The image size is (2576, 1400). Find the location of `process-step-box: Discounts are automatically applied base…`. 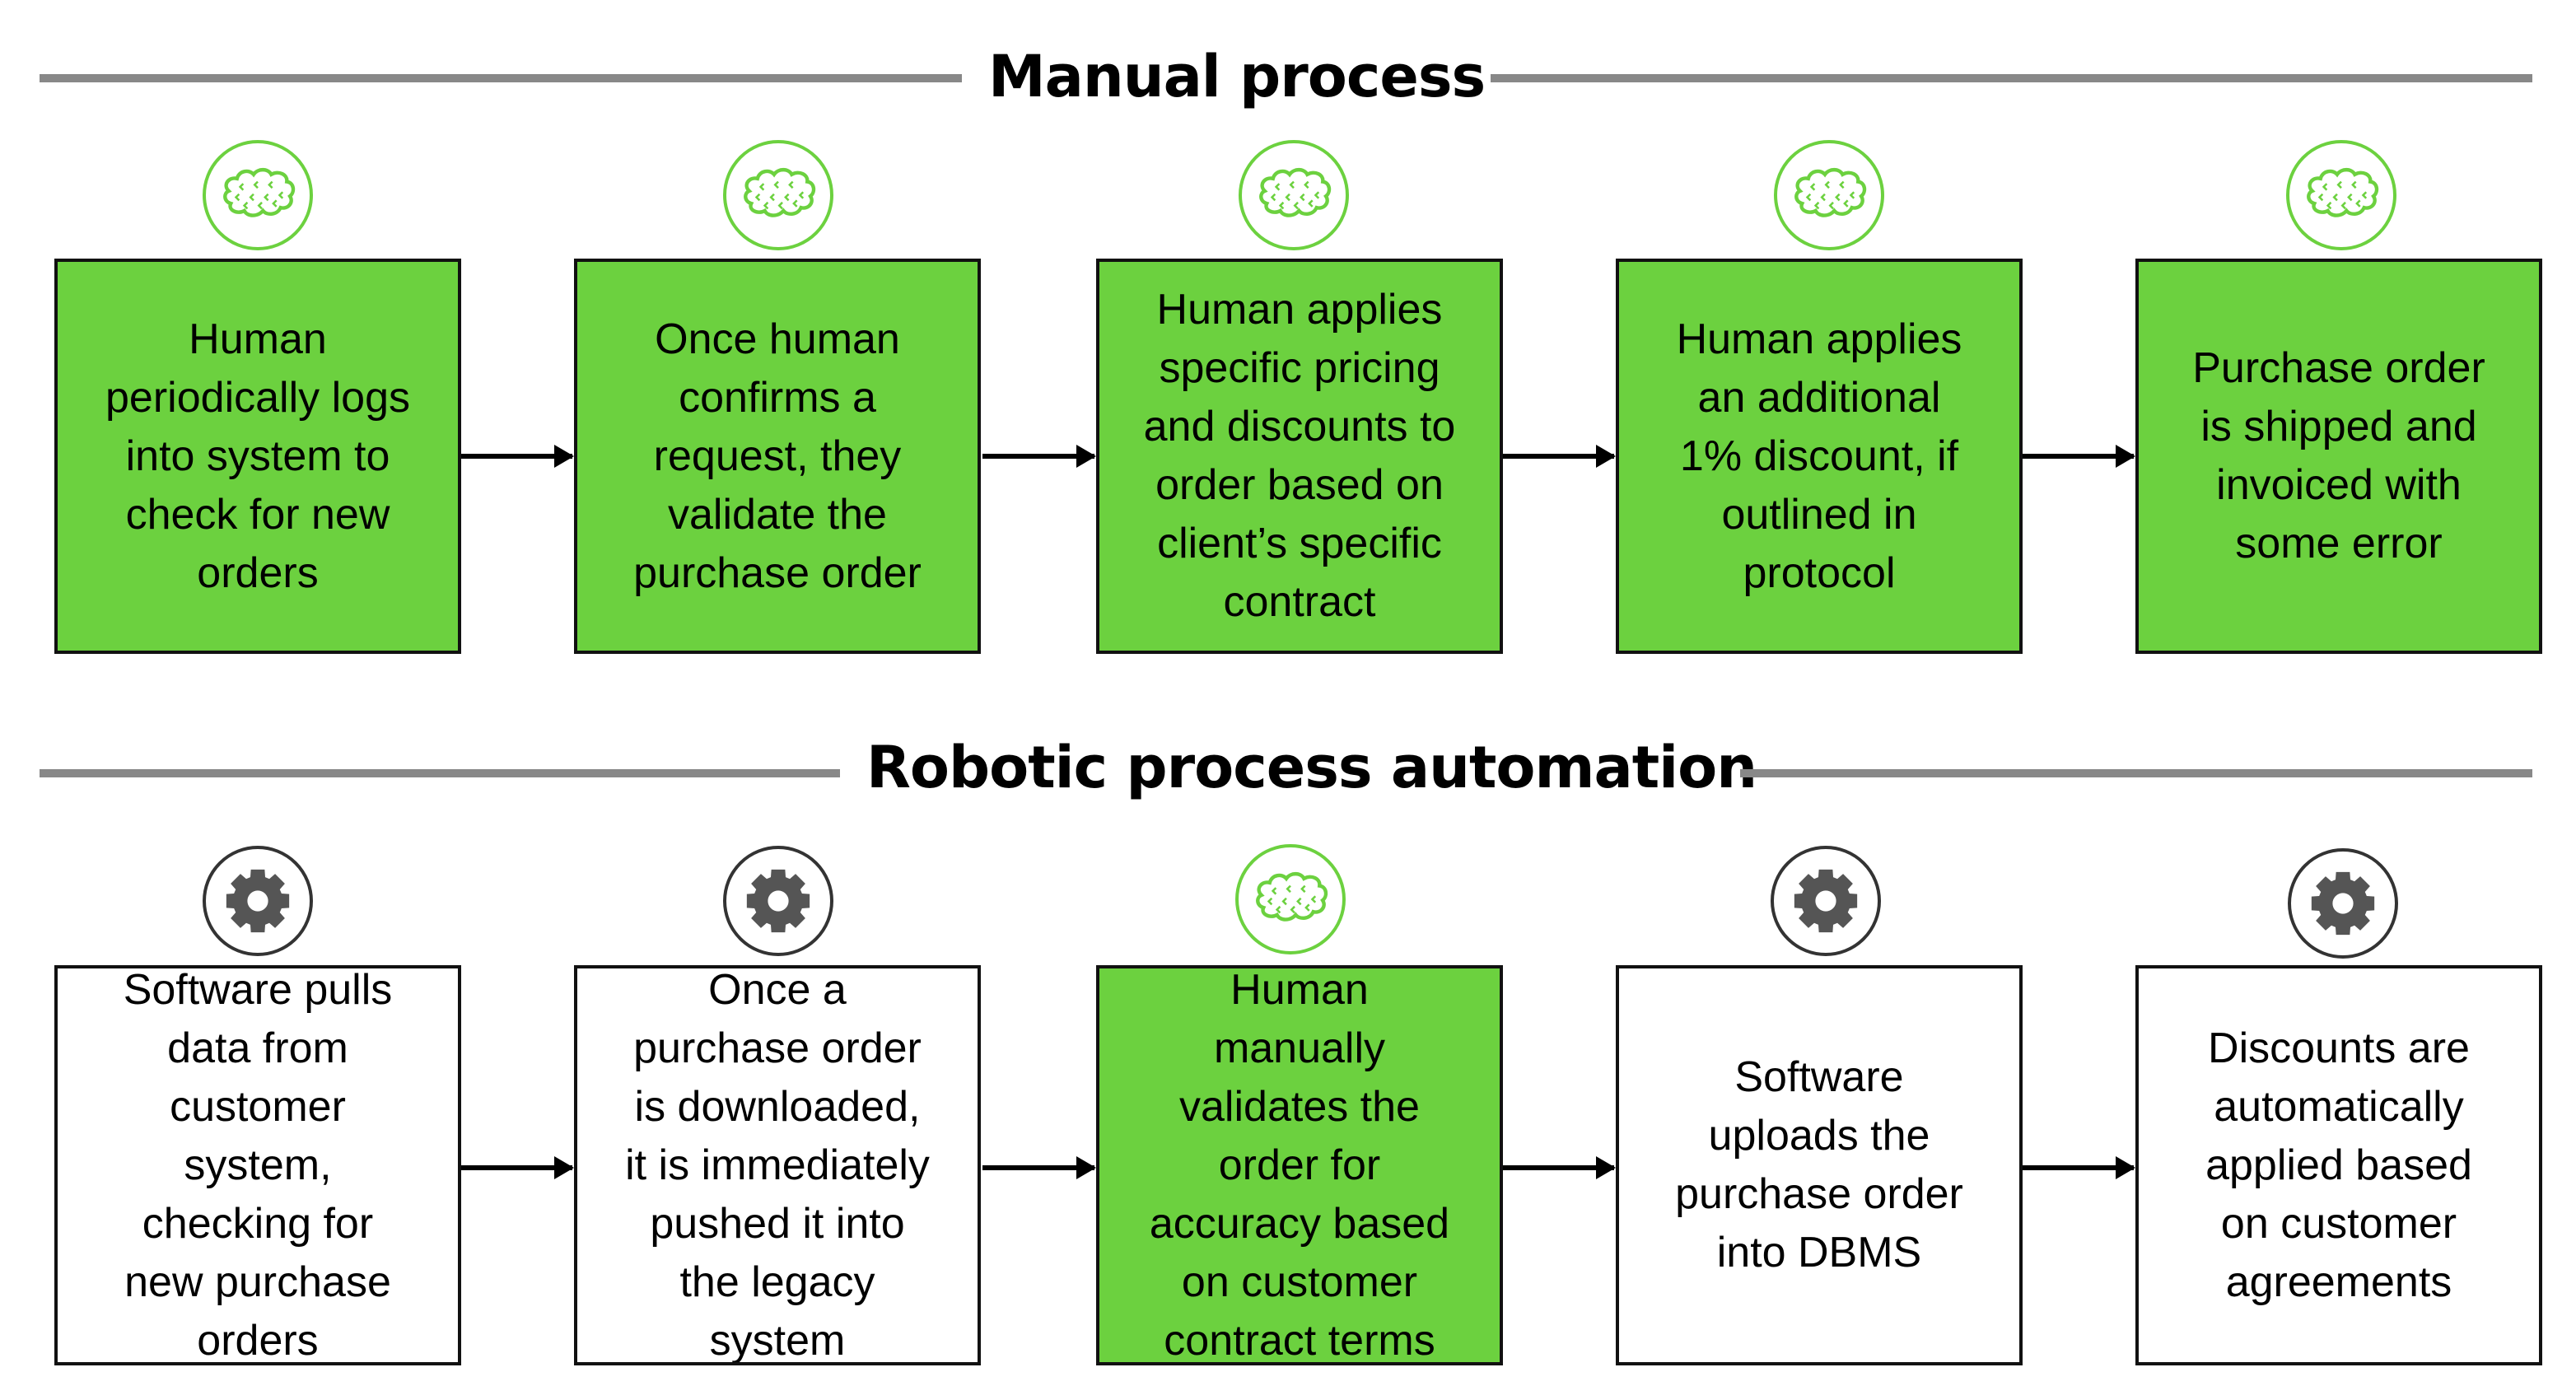

process-step-box: Discounts are automatically applied base… is located at coordinates (2338, 1165).